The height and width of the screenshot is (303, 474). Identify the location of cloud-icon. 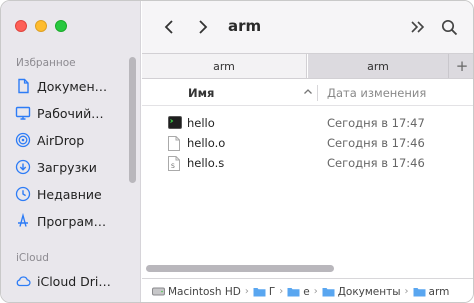
(23, 281).